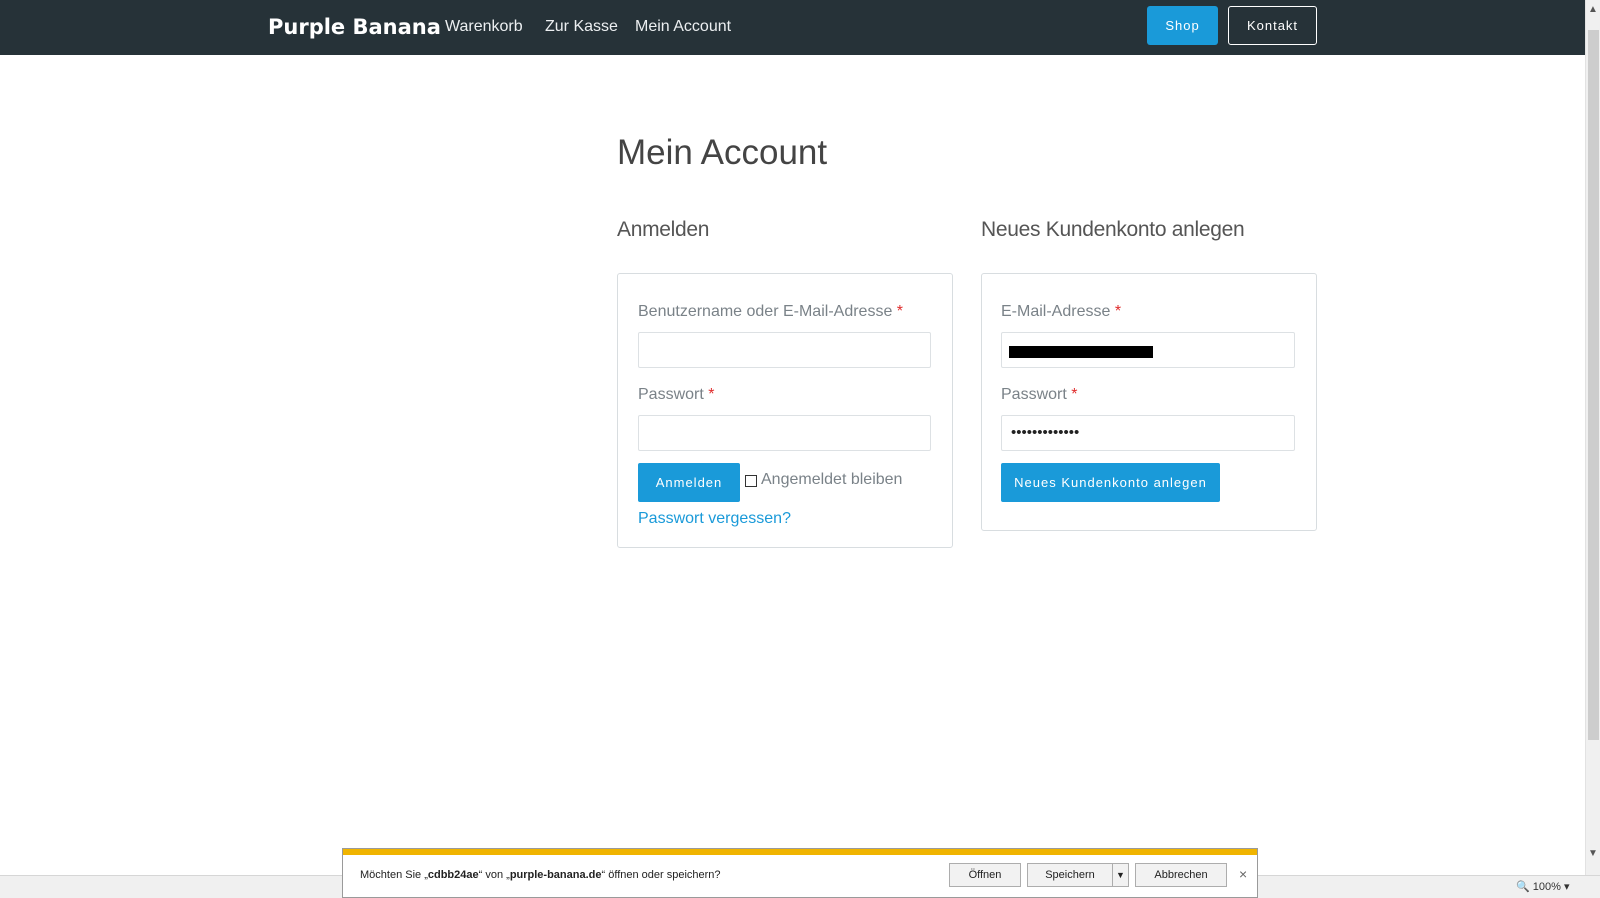 This screenshot has width=1600, height=898. Describe the element at coordinates (354, 27) in the screenshot. I see `brand-logo: Purple Banana` at that location.